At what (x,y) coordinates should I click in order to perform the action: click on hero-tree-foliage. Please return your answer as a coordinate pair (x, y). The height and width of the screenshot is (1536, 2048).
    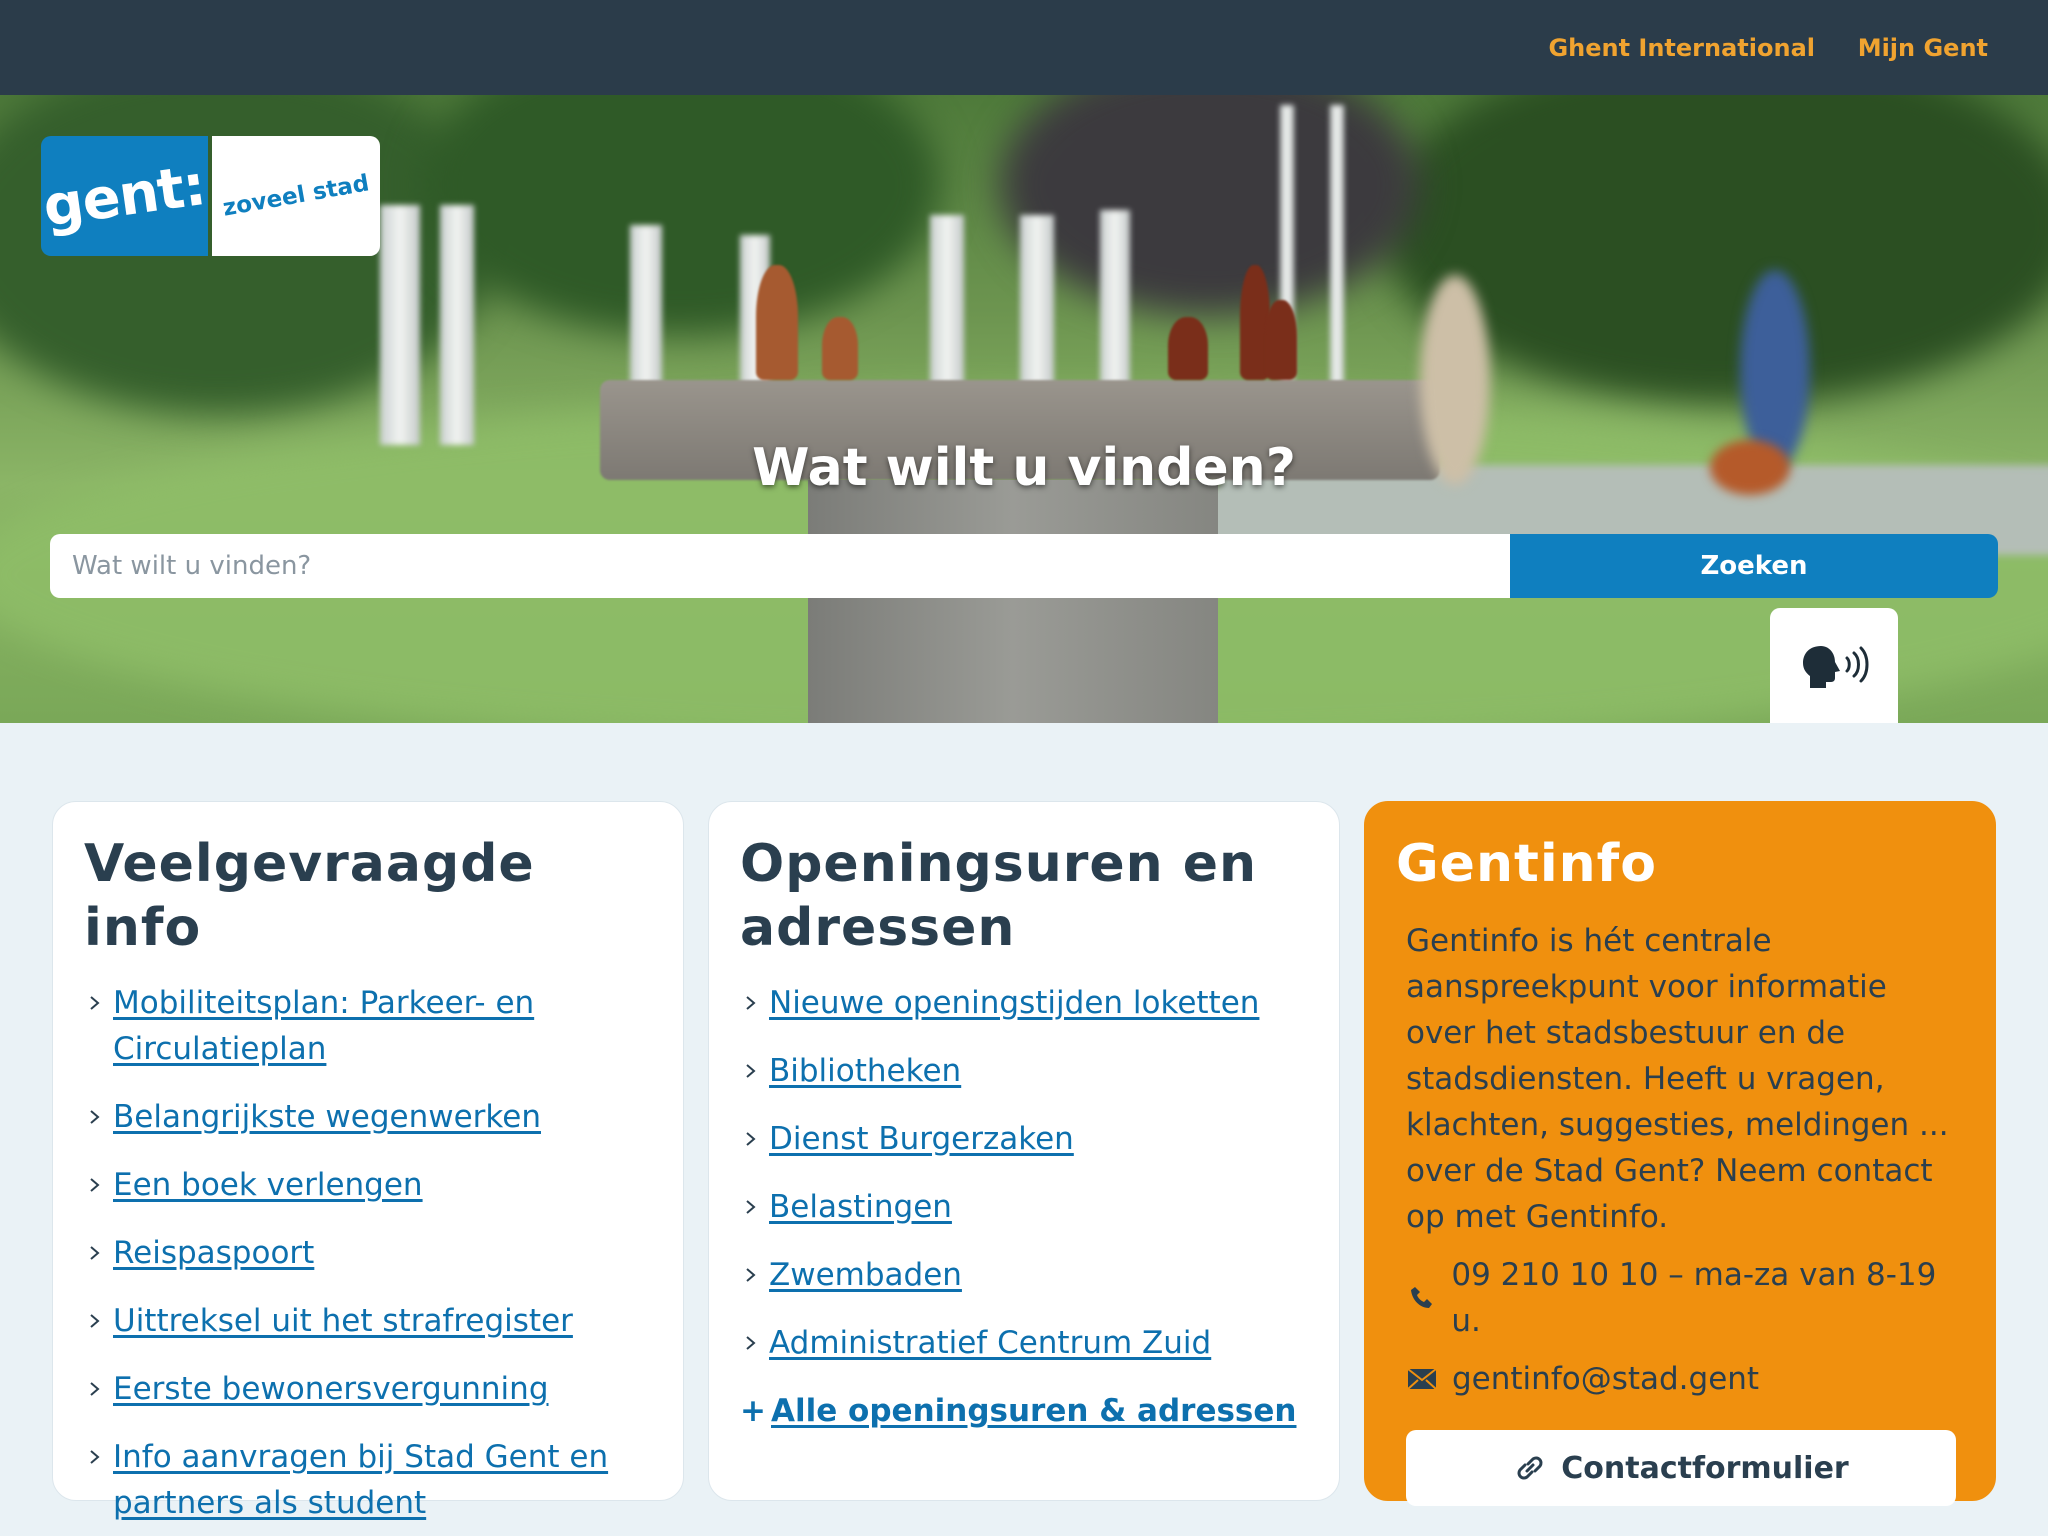
    Looking at the image, I should click on (680, 215).